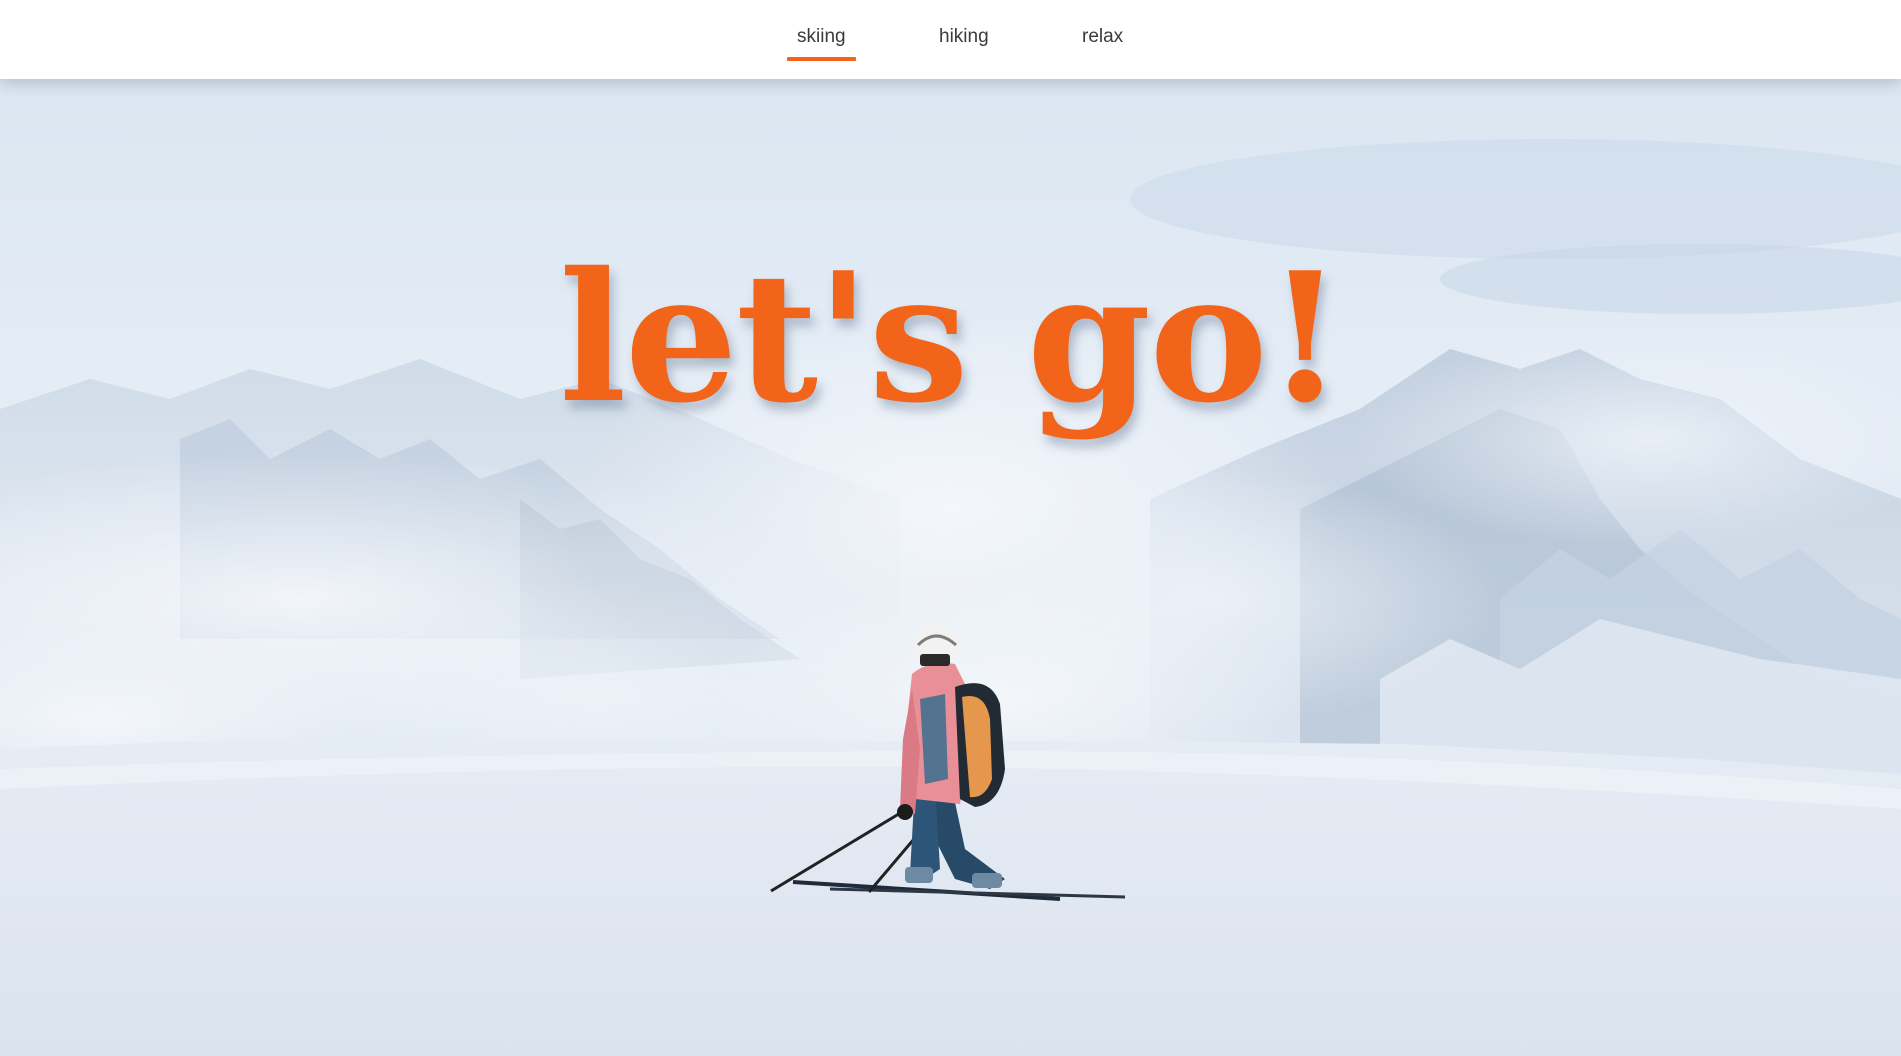 This screenshot has height=1056, width=1901. I want to click on tab-hiking: hiking, so click(964, 37).